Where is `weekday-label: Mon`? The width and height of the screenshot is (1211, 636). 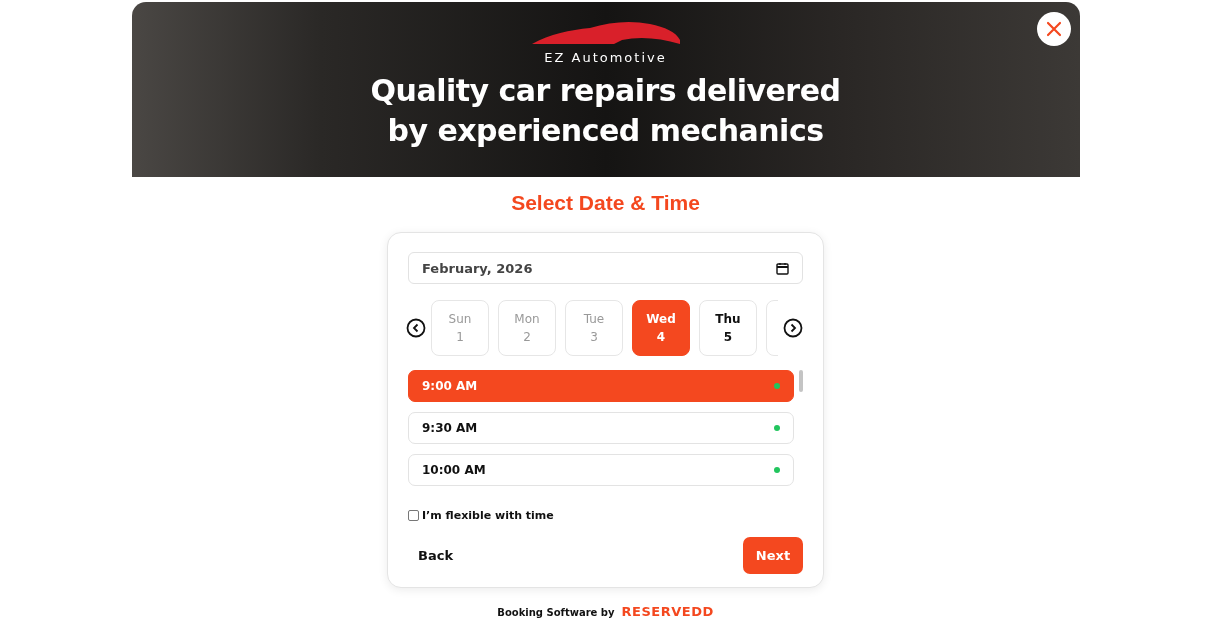 weekday-label: Mon is located at coordinates (527, 319).